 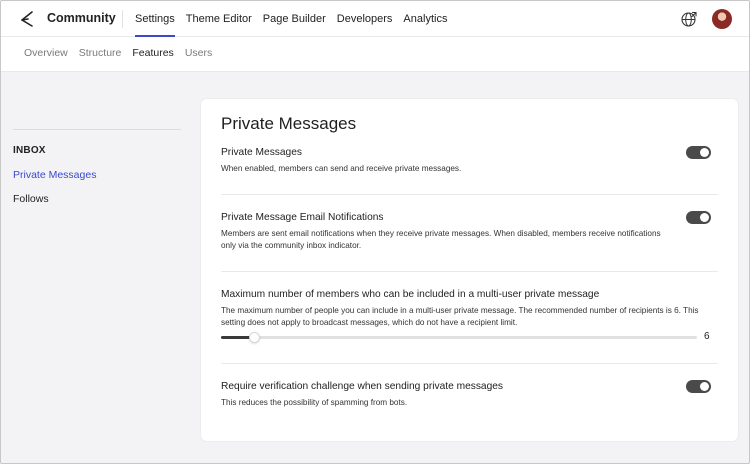 I want to click on setting-title: Private Messages, so click(x=261, y=152).